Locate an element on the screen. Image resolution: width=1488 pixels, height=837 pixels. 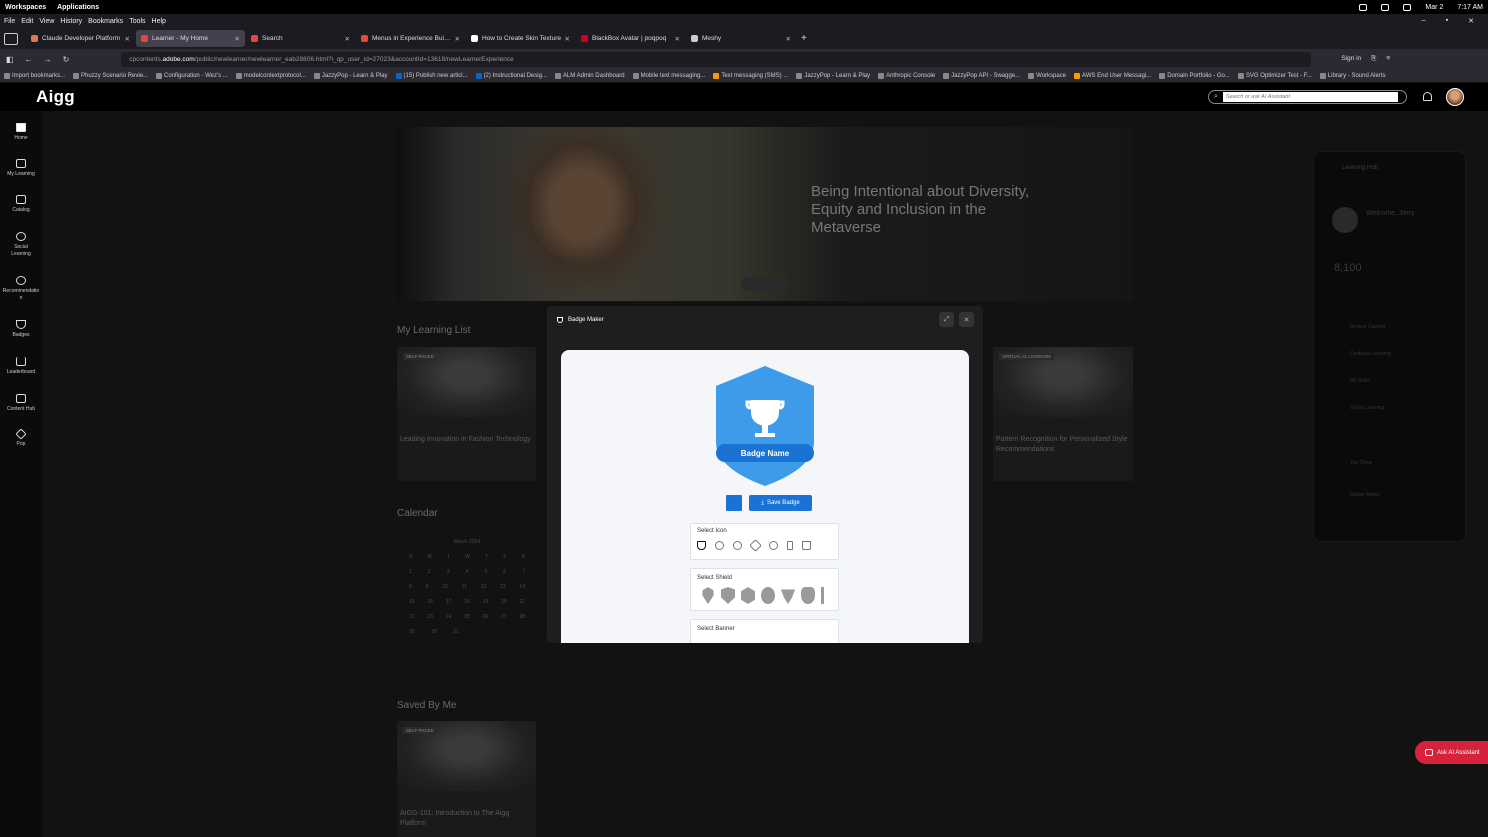
user-avatar is located at coordinates (1455, 97).